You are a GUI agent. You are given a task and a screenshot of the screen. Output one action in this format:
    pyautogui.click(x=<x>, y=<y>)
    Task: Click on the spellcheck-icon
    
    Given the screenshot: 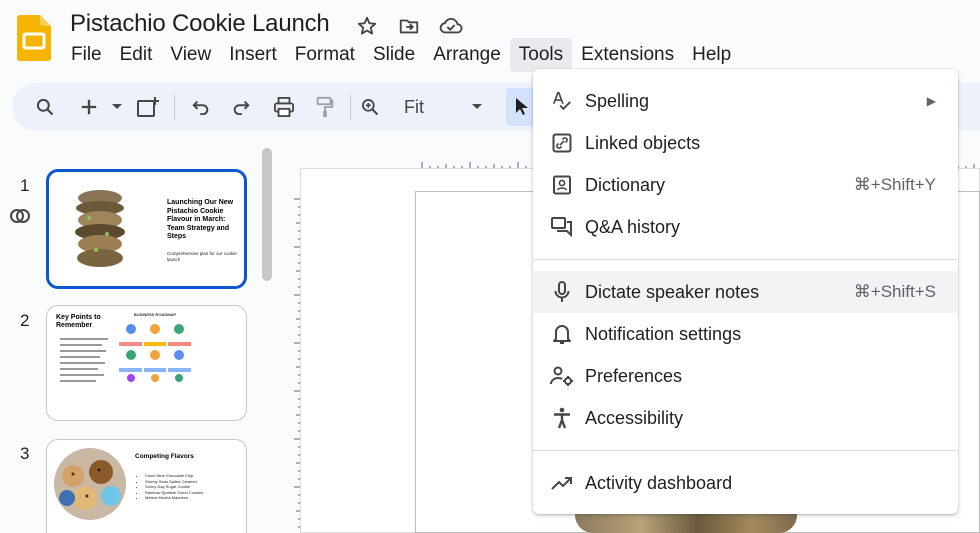 What is the action you would take?
    pyautogui.click(x=562, y=101)
    